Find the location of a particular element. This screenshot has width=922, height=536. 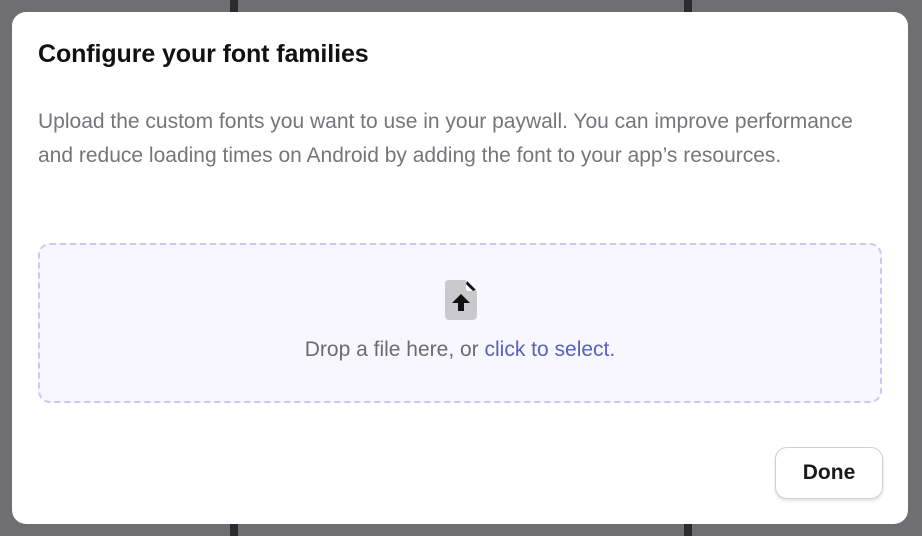

dropzone-prompt: Drop a file here, or click to select. is located at coordinates (460, 350).